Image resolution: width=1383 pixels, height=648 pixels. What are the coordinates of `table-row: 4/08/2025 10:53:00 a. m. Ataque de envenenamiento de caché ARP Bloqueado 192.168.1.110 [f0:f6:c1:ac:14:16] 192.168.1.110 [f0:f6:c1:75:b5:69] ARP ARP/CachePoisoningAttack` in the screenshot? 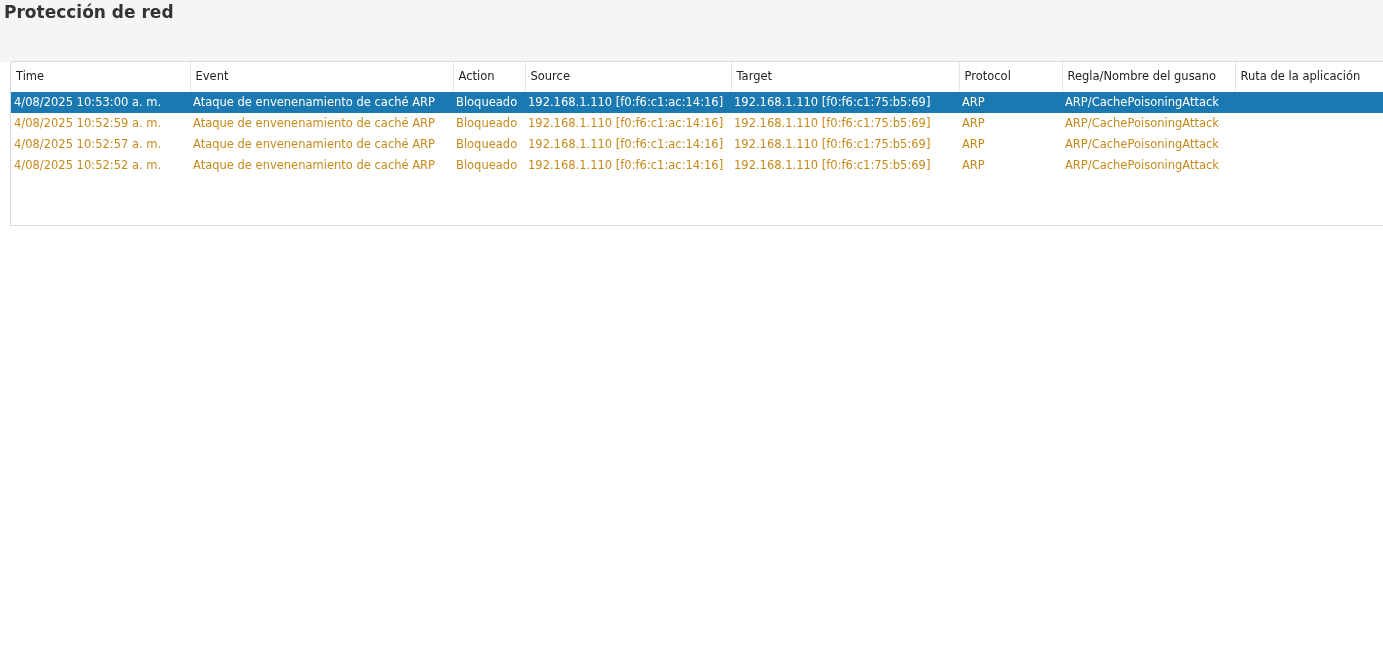 It's located at (697, 102).